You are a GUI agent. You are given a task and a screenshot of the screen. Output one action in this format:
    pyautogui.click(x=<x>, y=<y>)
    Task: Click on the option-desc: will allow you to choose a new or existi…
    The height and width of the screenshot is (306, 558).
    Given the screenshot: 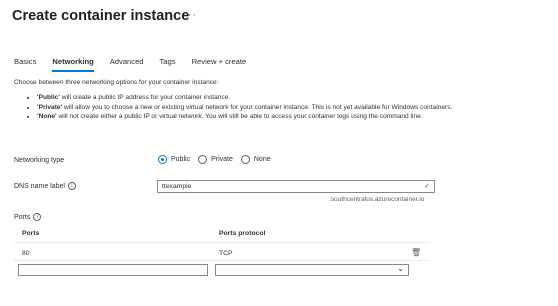 What is the action you would take?
    pyautogui.click(x=257, y=107)
    